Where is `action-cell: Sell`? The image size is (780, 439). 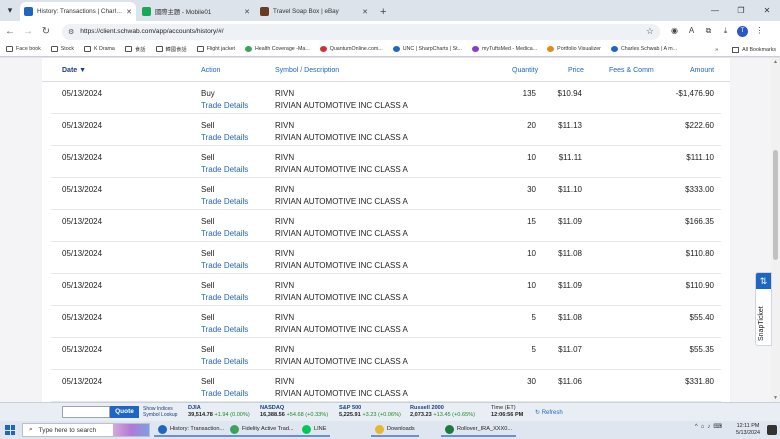
action-cell: Sell is located at coordinates (208, 317).